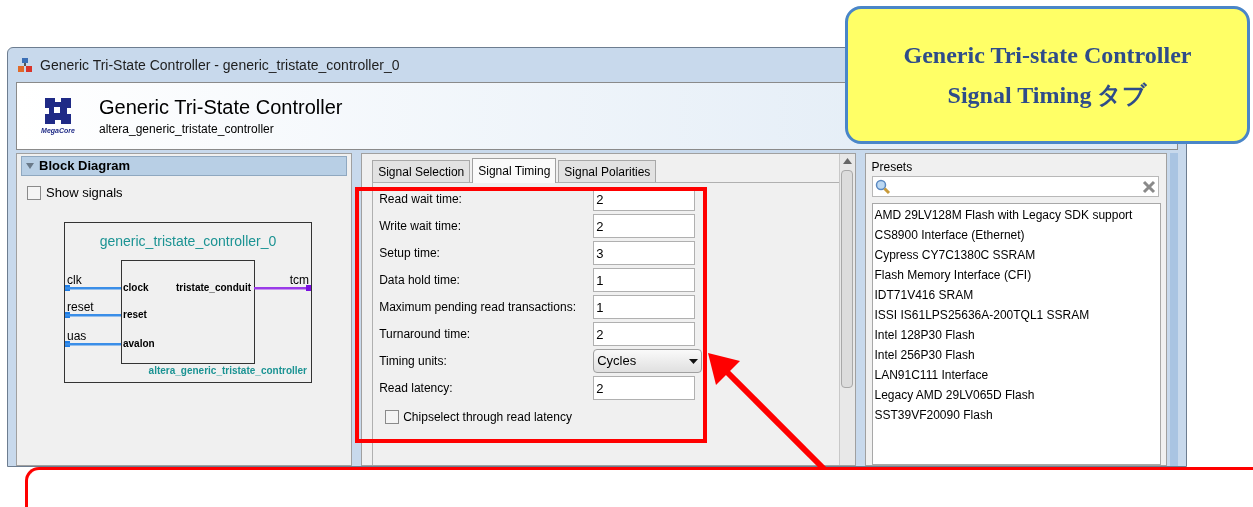  Describe the element at coordinates (213, 287) in the screenshot. I see `port-label: tristate_conduit` at that location.